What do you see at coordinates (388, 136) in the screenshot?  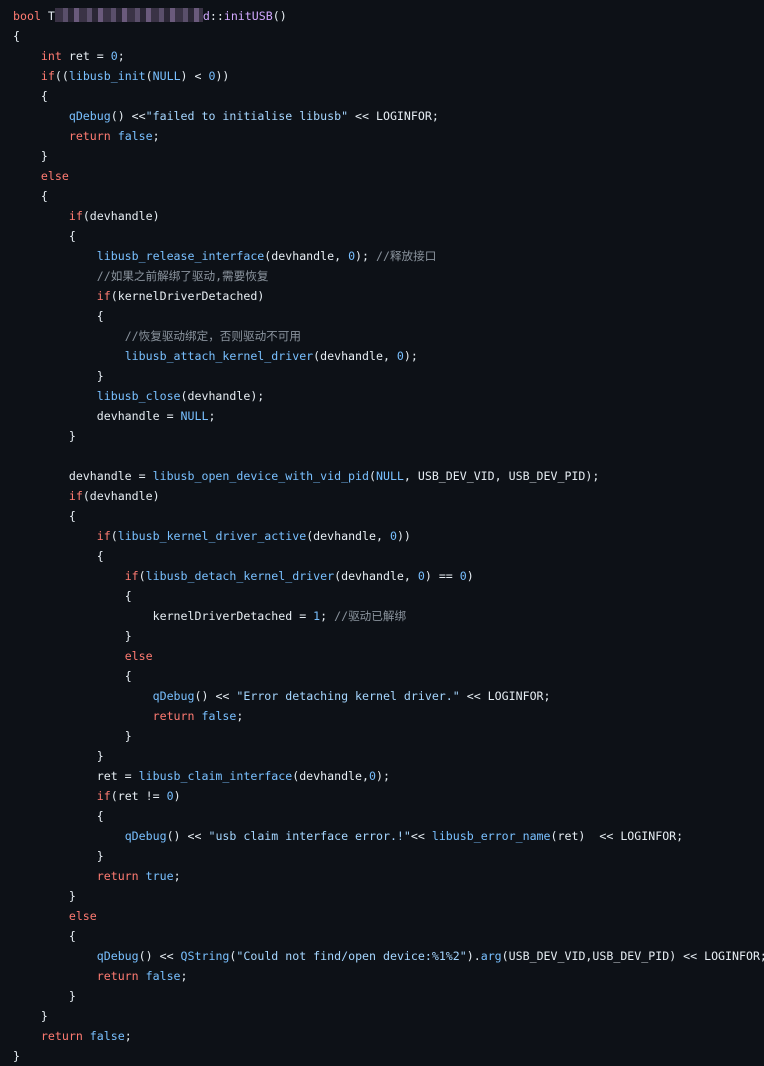 I see `code-line: return false;` at bounding box center [388, 136].